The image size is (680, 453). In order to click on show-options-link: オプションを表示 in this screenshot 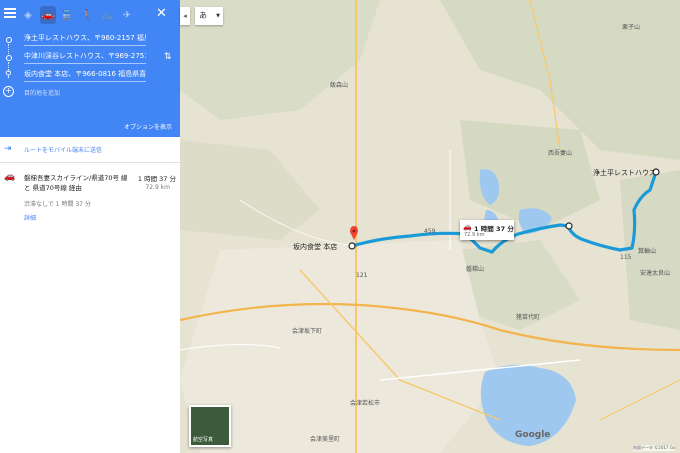, I will do `click(148, 126)`.